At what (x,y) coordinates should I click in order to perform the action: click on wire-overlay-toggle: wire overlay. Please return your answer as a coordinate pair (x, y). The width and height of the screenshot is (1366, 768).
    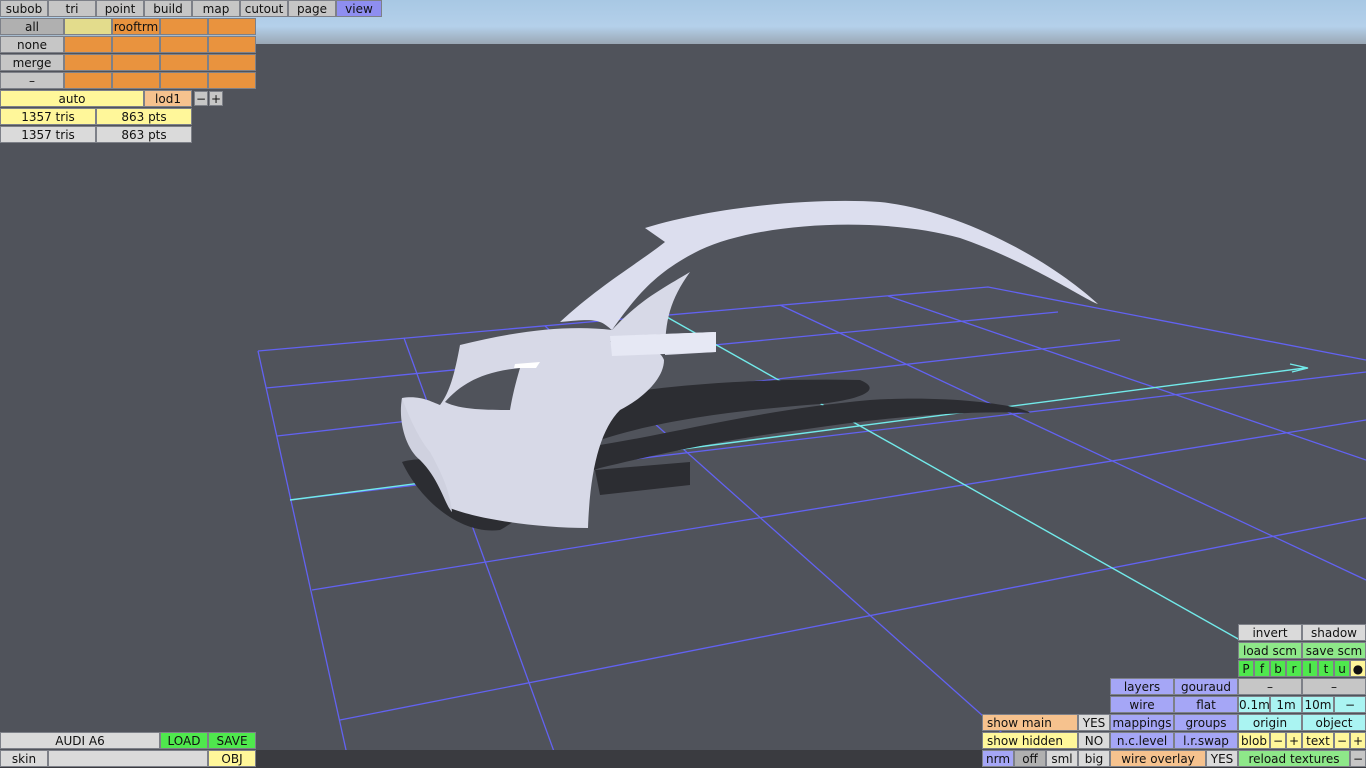
    Looking at the image, I should click on (1158, 758).